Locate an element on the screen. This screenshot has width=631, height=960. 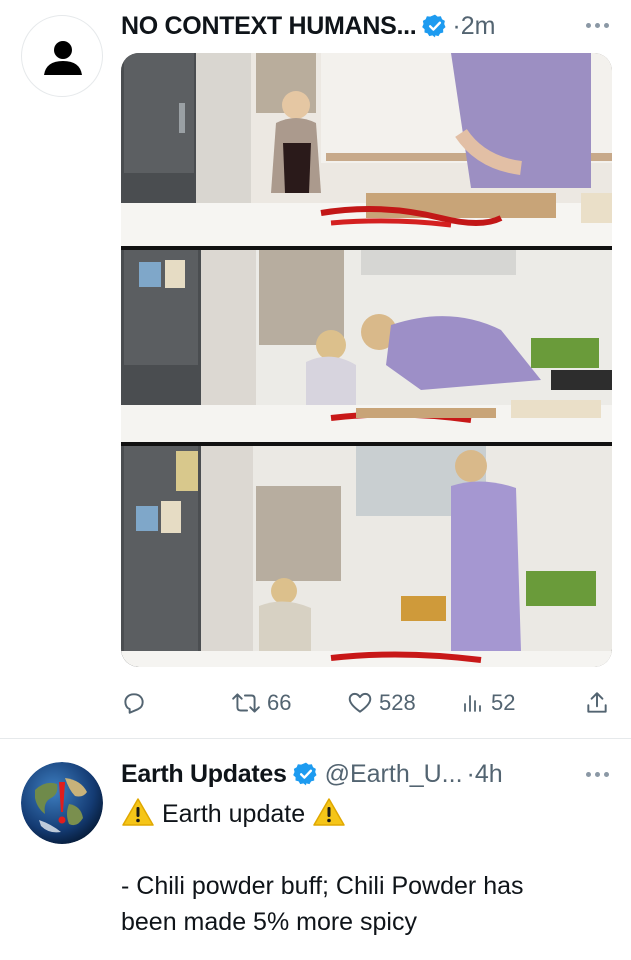
tweet-header: NO CONTEXT HUMANS... · 2m is located at coordinates (308, 26).